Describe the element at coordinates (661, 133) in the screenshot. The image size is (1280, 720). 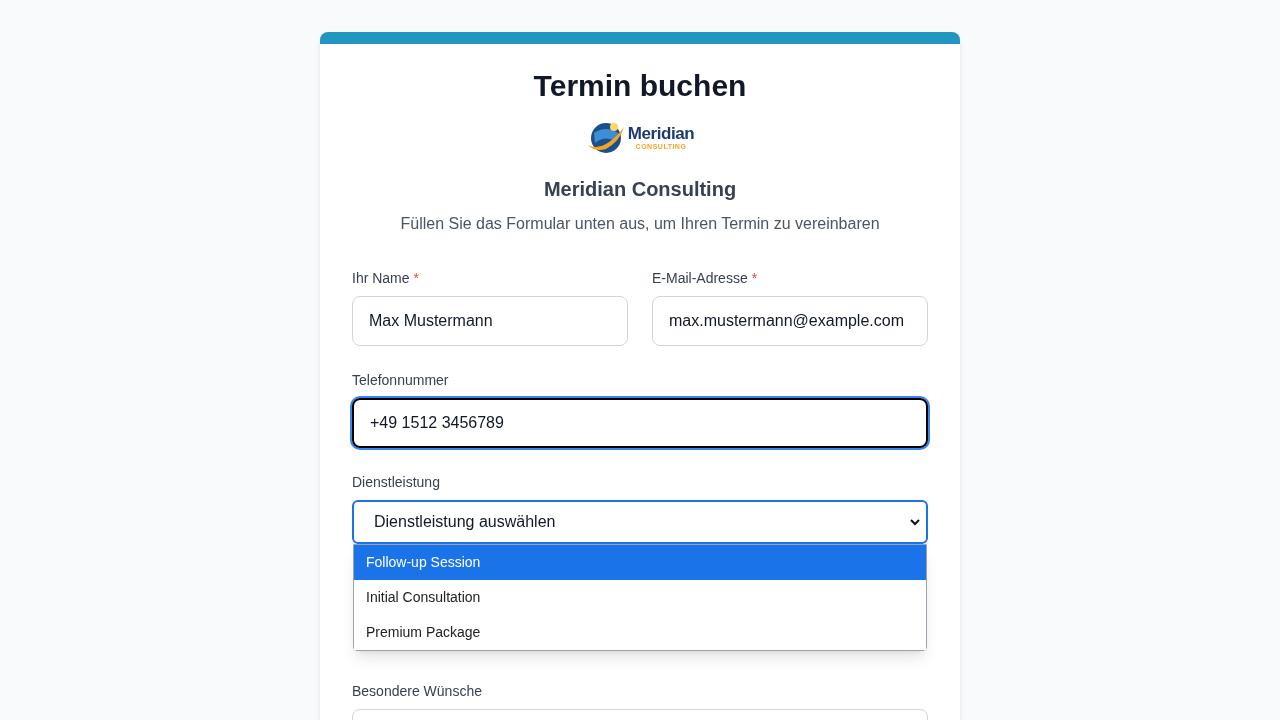
I see `logo-wordmark: Meridian` at that location.